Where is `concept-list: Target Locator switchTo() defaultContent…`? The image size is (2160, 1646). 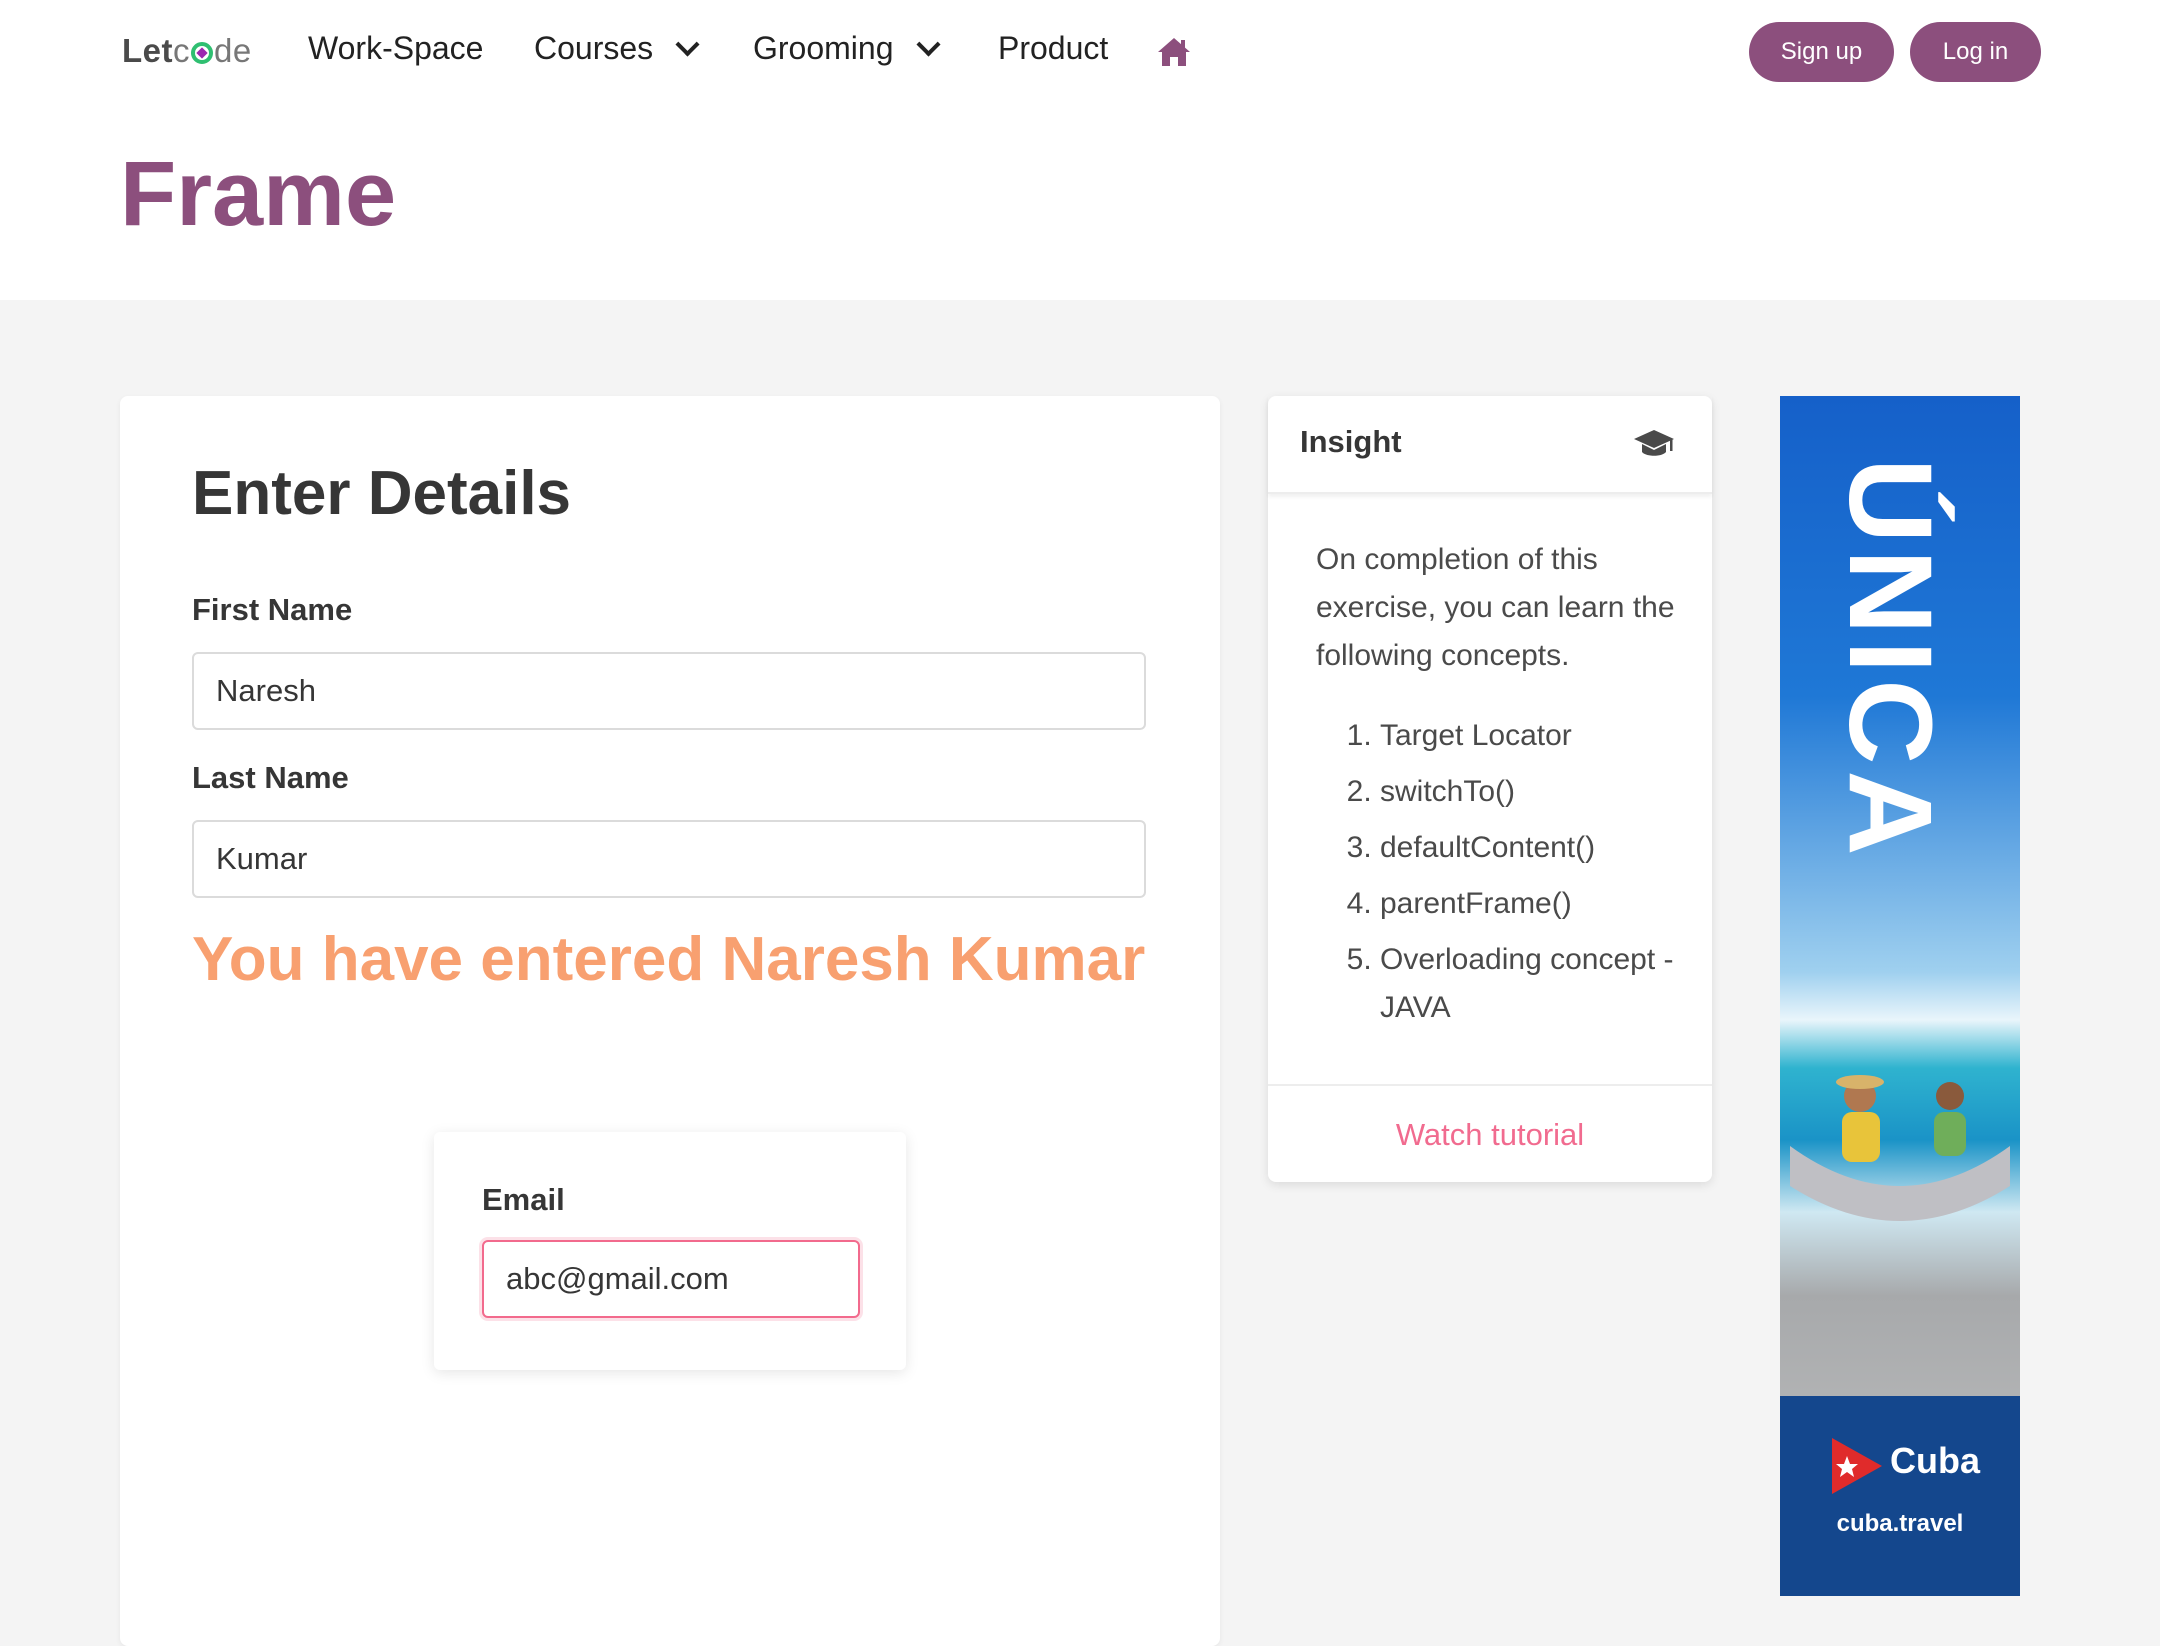 concept-list: Target Locator switchTo() defaultContent… is located at coordinates (1503, 876).